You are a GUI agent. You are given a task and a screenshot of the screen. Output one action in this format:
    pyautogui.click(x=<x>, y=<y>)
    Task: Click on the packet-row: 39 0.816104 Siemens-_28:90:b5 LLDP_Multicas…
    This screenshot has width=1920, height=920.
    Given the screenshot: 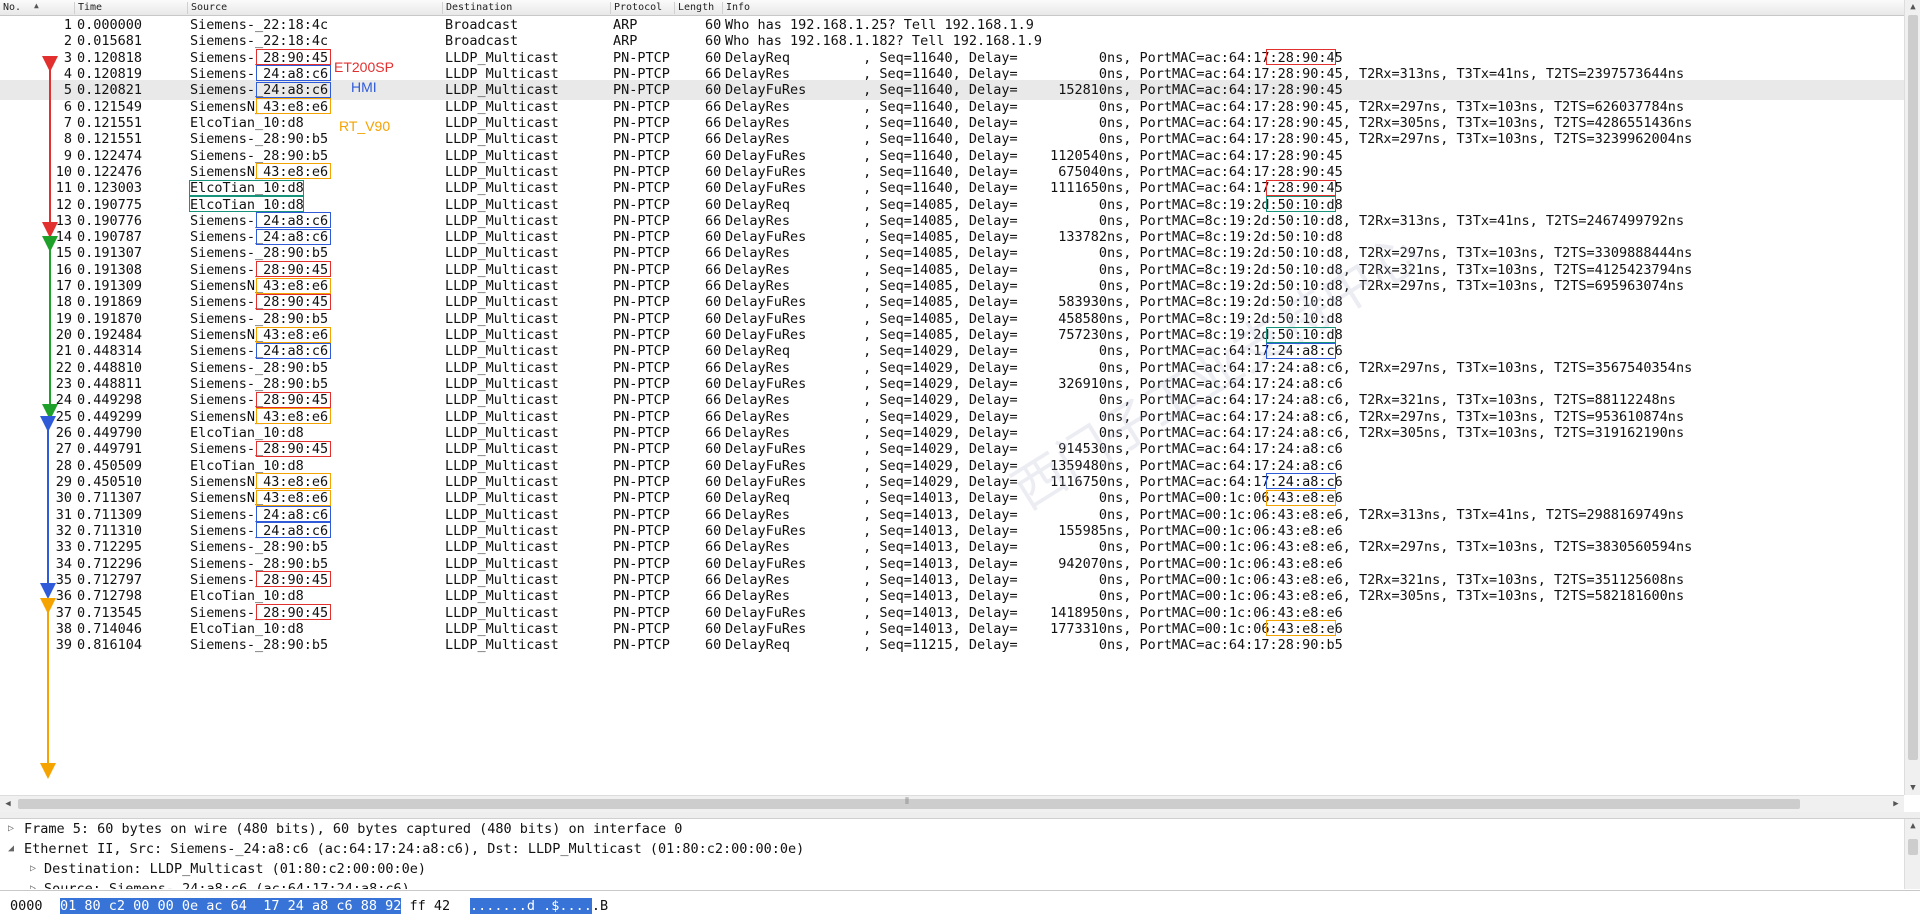 What is the action you would take?
    pyautogui.click(x=952, y=645)
    